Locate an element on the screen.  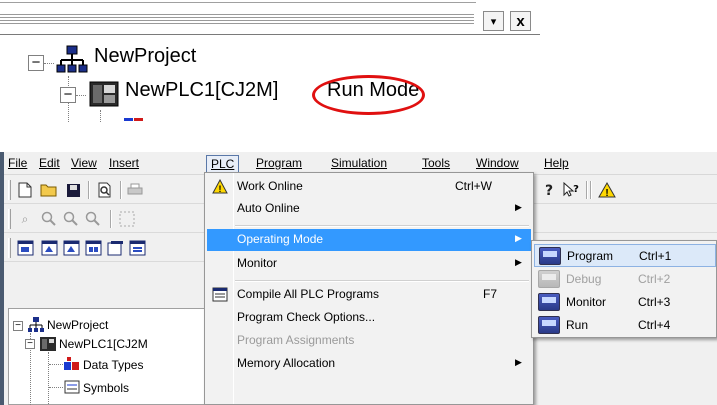
tree-item-data-types: Data Types is located at coordinates (113, 365).